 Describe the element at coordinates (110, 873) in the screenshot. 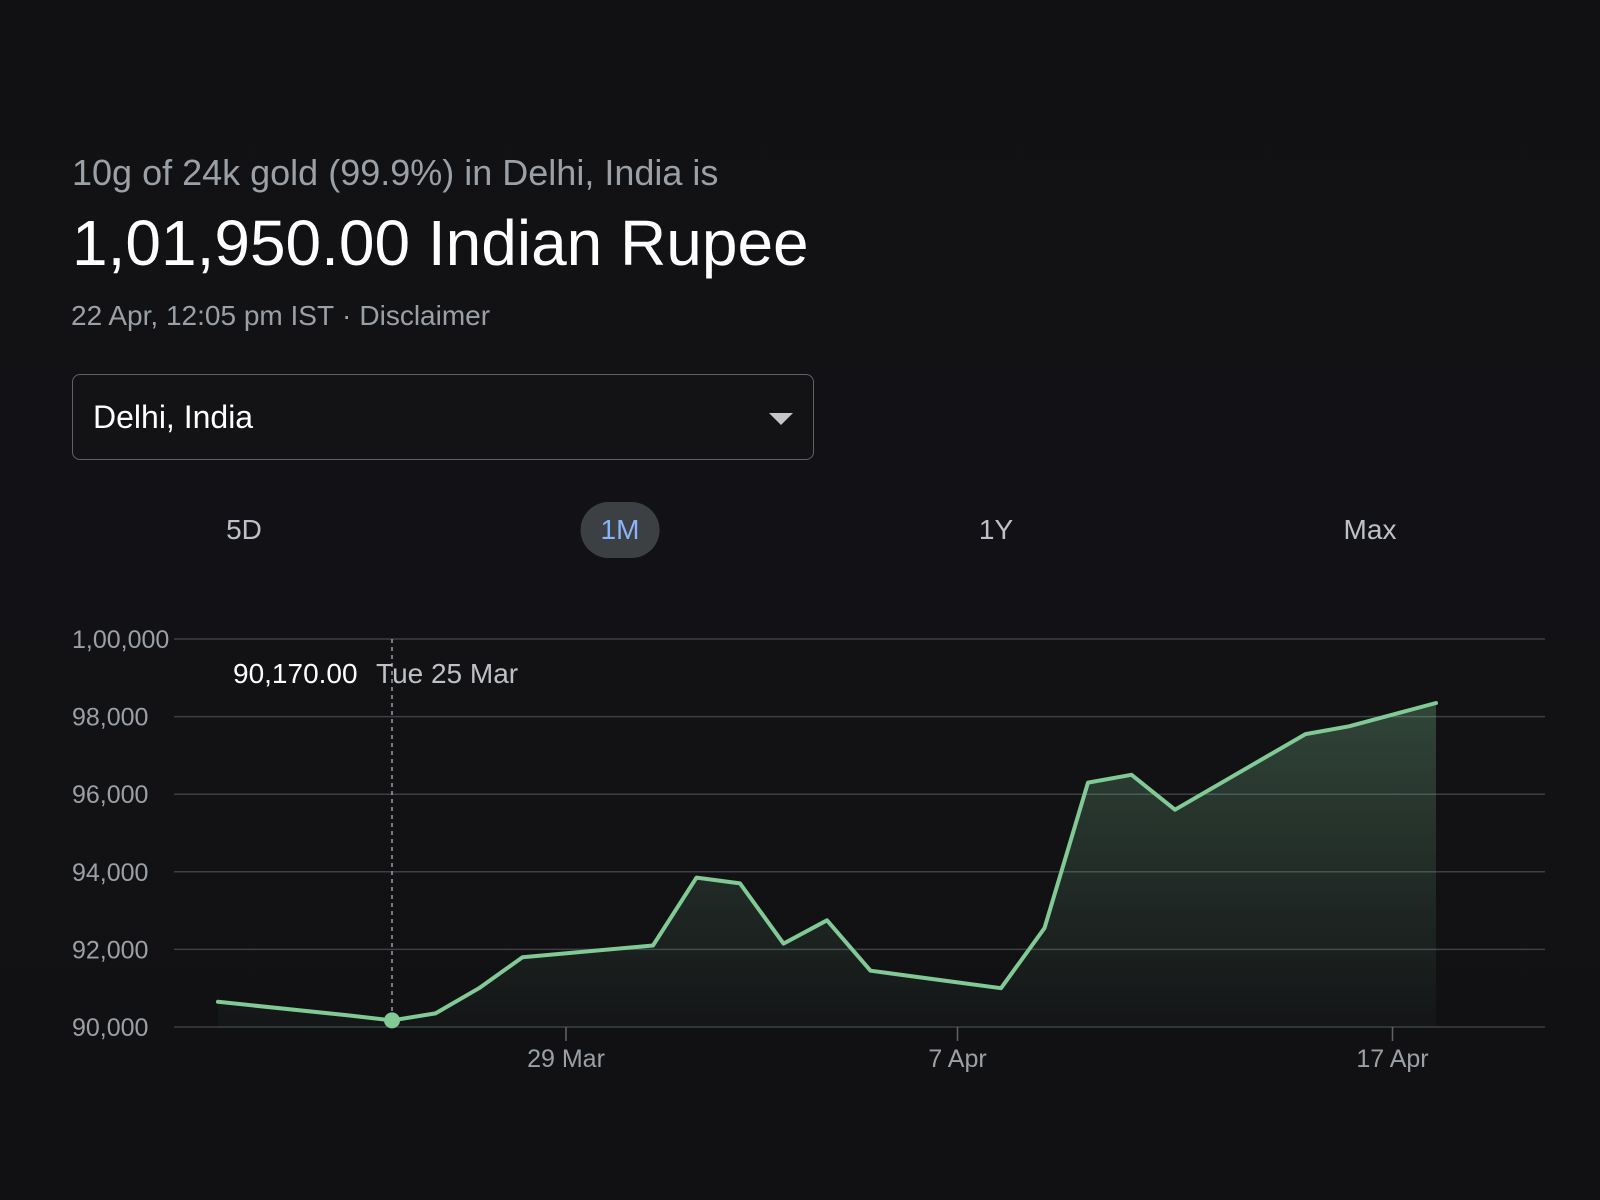

I see `y-tick-label: 94,000` at that location.